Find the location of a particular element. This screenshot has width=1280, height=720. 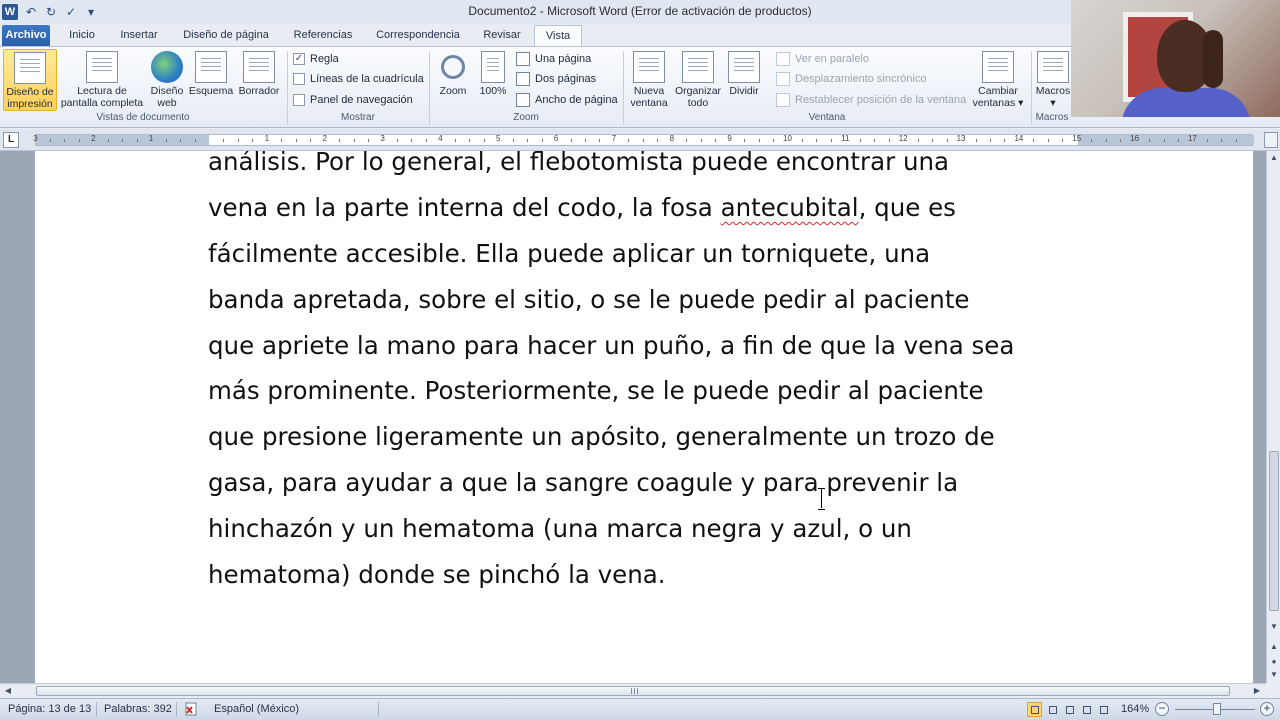

group-label-zoom: Zoom is located at coordinates (526, 117).